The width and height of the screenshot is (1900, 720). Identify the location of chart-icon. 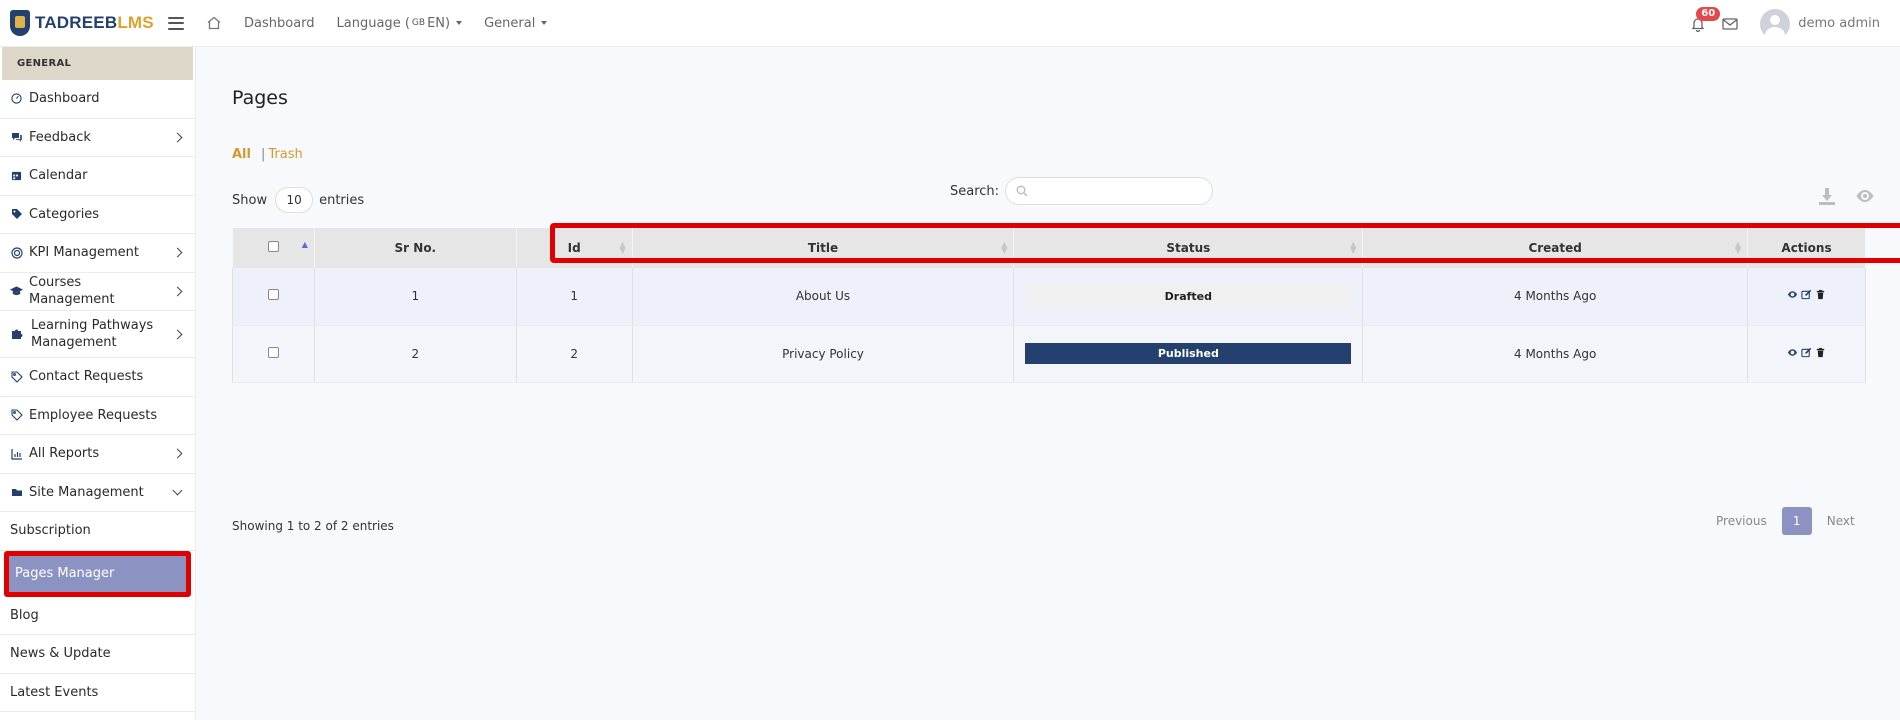
(16, 453).